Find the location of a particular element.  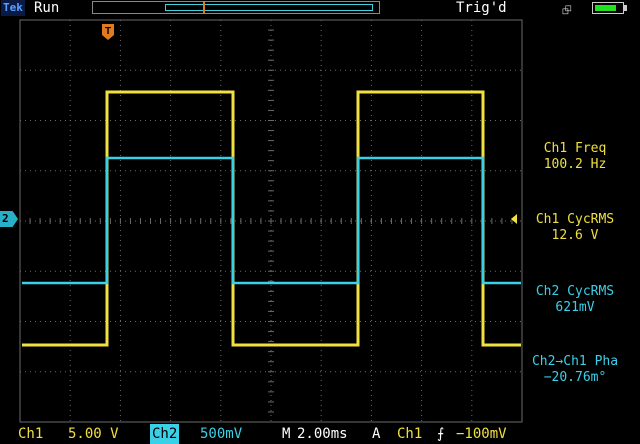

trigger-level: −100mV is located at coordinates (481, 434).